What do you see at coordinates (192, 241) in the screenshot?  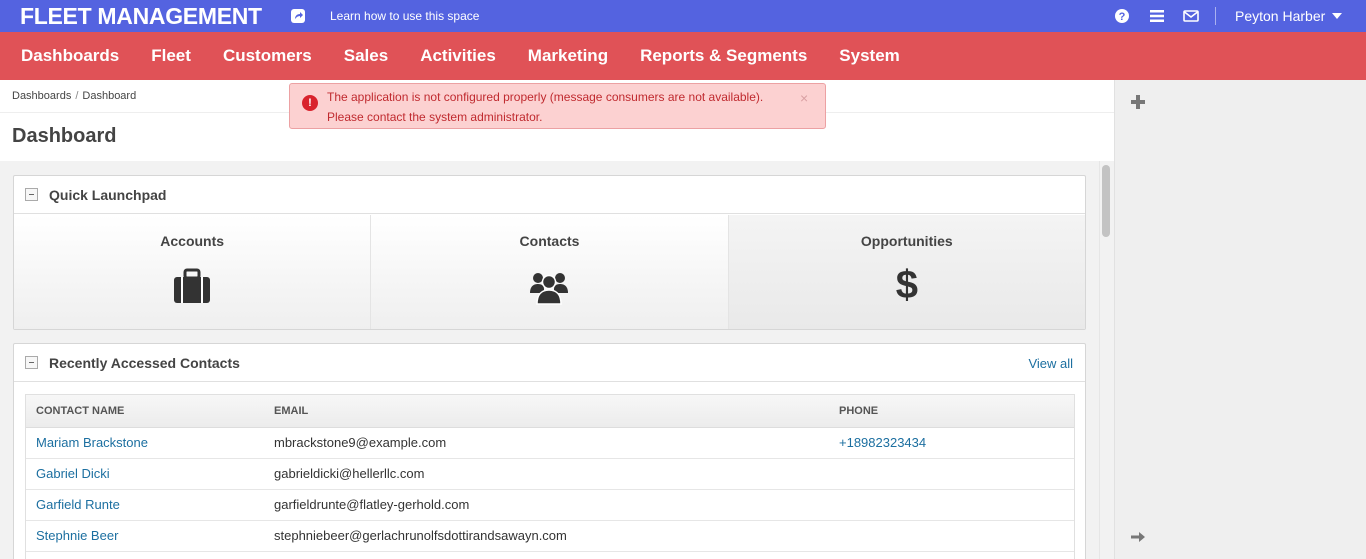 I see `launch-label: Accounts` at bounding box center [192, 241].